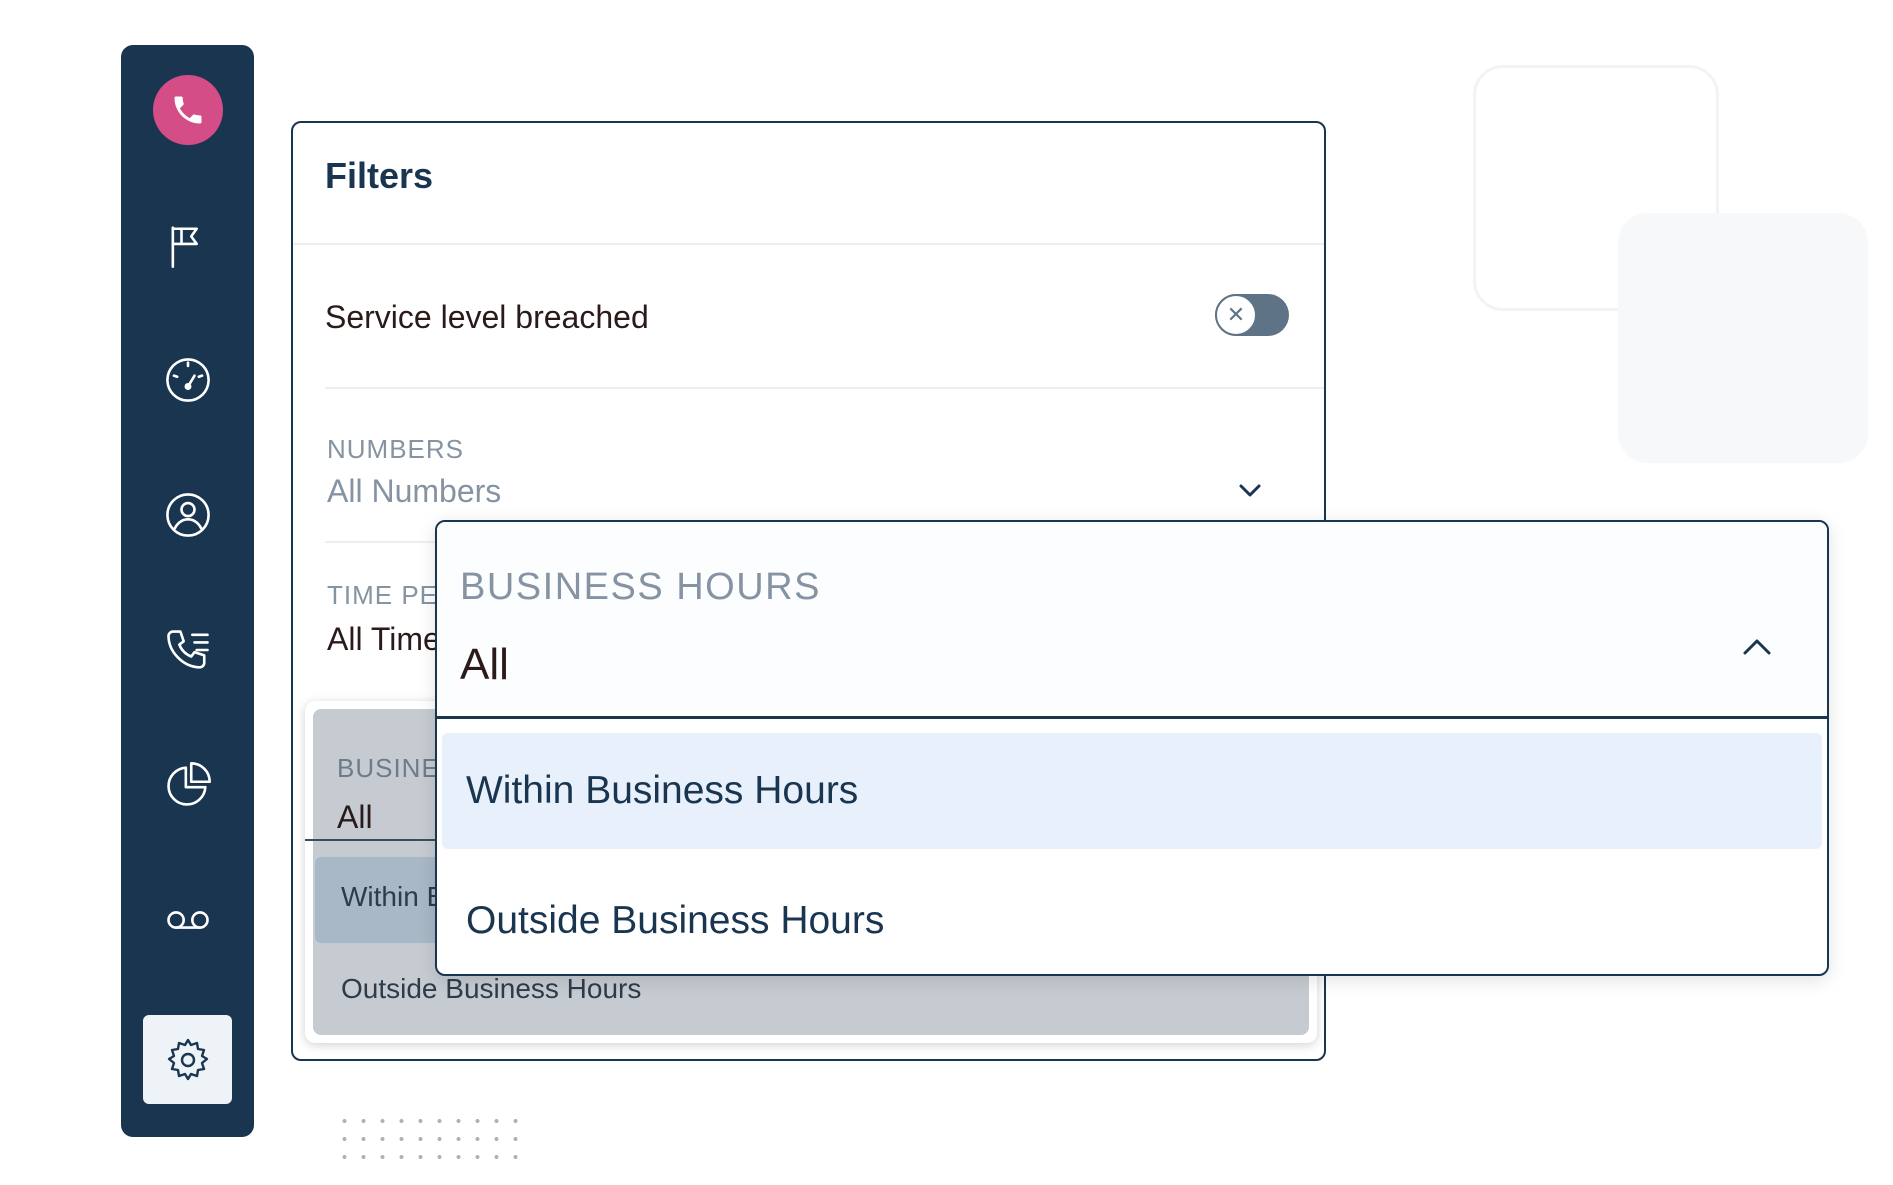  What do you see at coordinates (355, 817) in the screenshot?
I see `business-hours-value: All` at bounding box center [355, 817].